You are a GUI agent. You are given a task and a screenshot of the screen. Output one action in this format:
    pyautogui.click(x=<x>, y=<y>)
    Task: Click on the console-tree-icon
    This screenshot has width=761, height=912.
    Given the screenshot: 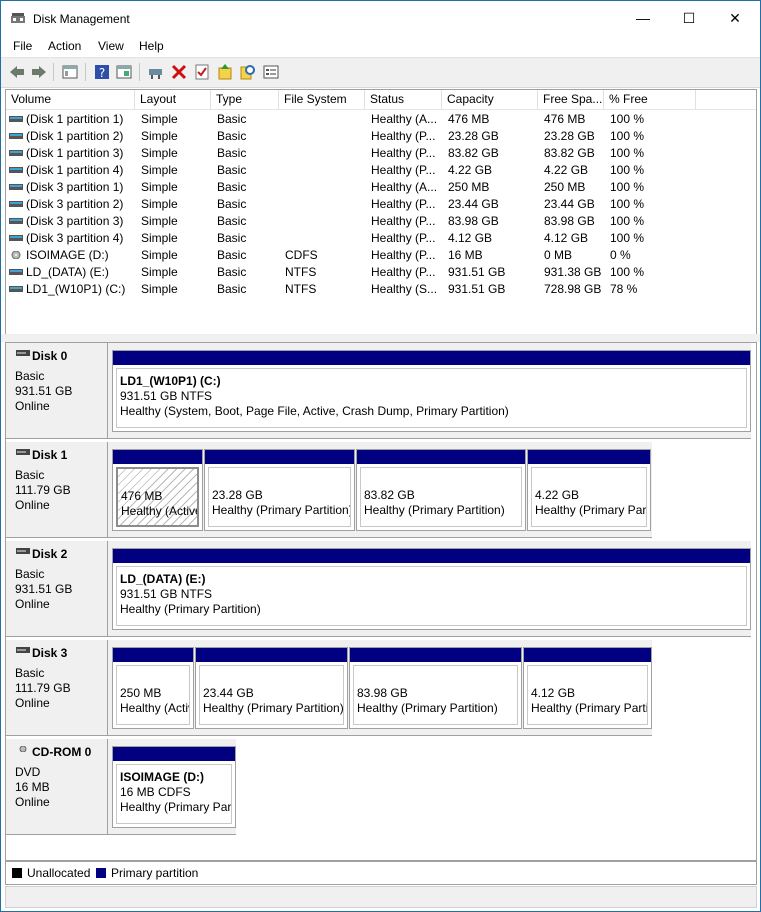 What is the action you would take?
    pyautogui.click(x=70, y=72)
    